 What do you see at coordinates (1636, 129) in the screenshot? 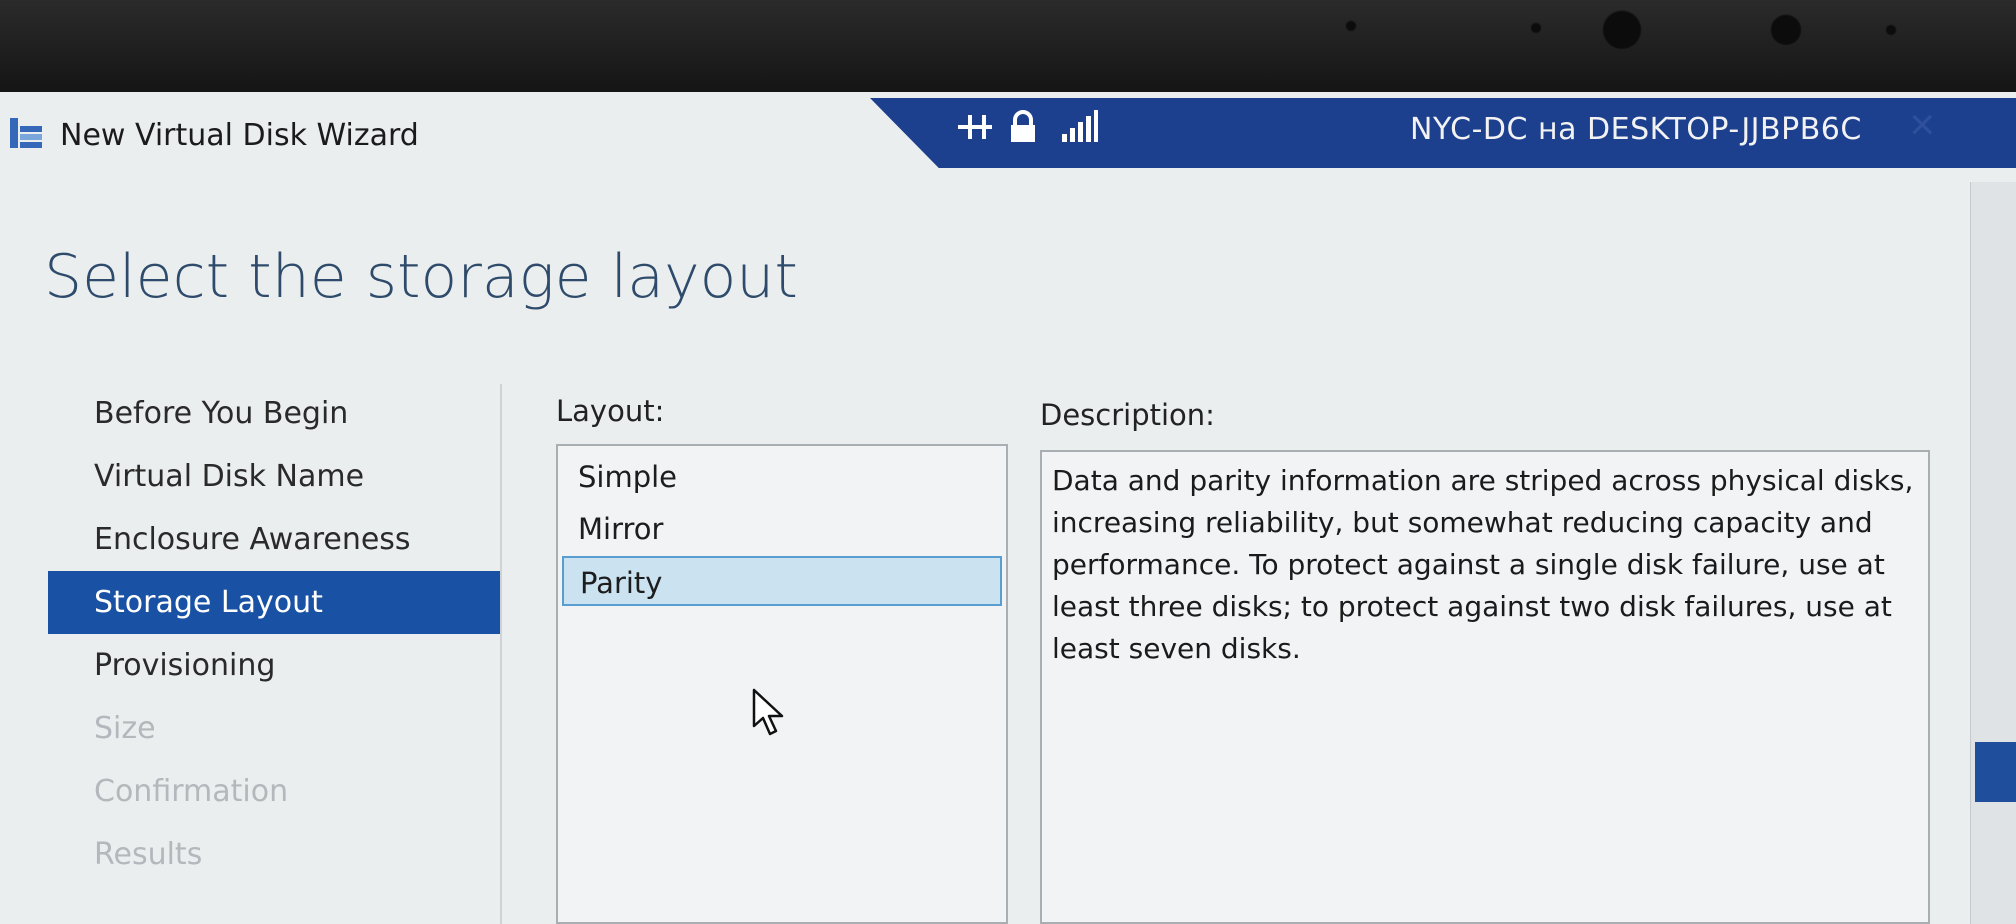
I see `remote-session-title: NYC-DC на DESKTOP-JJBPB6C` at bounding box center [1636, 129].